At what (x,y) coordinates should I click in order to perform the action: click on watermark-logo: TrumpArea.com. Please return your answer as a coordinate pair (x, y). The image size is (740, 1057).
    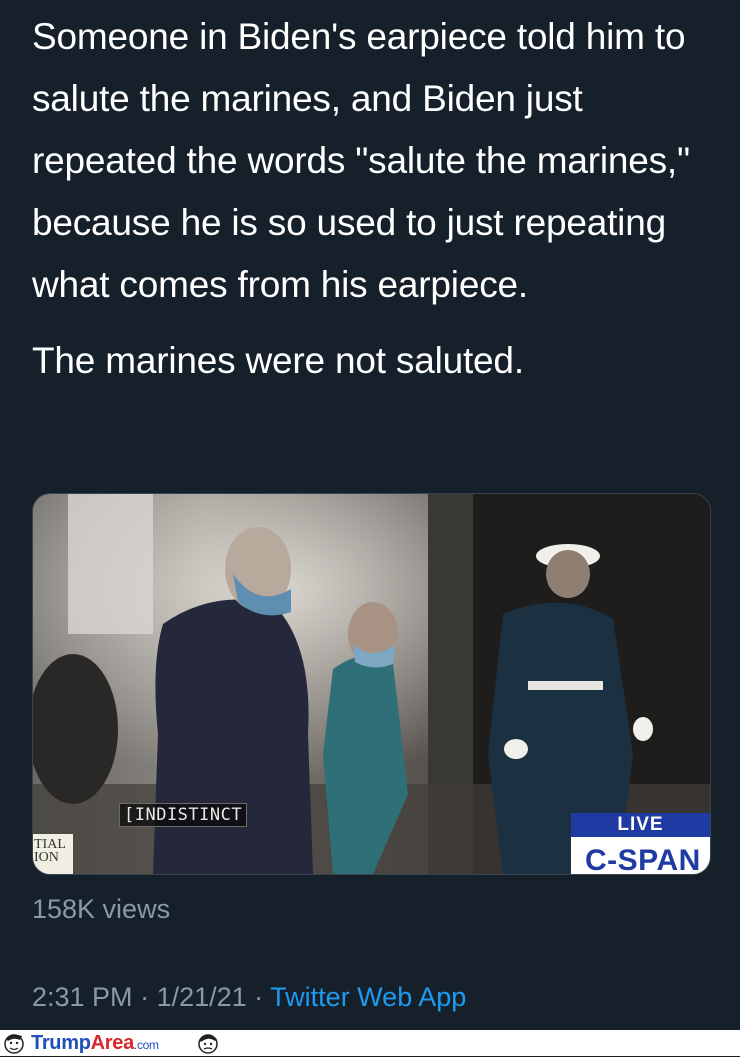
    Looking at the image, I should click on (95, 1044).